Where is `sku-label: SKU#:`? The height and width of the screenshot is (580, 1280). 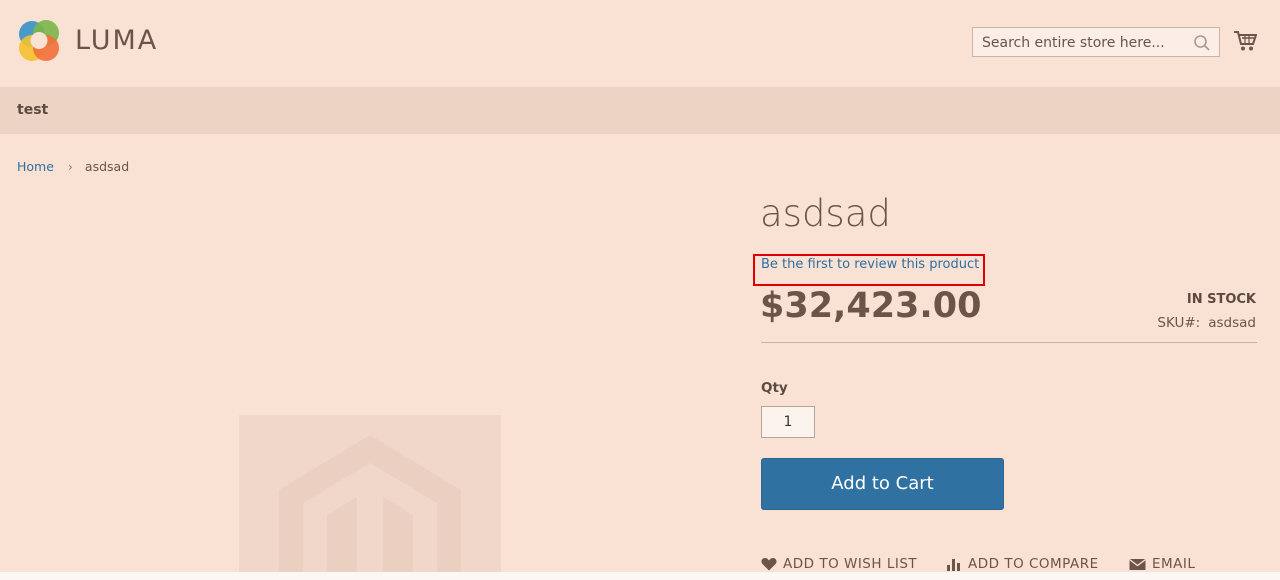
sku-label: SKU#: is located at coordinates (1179, 323).